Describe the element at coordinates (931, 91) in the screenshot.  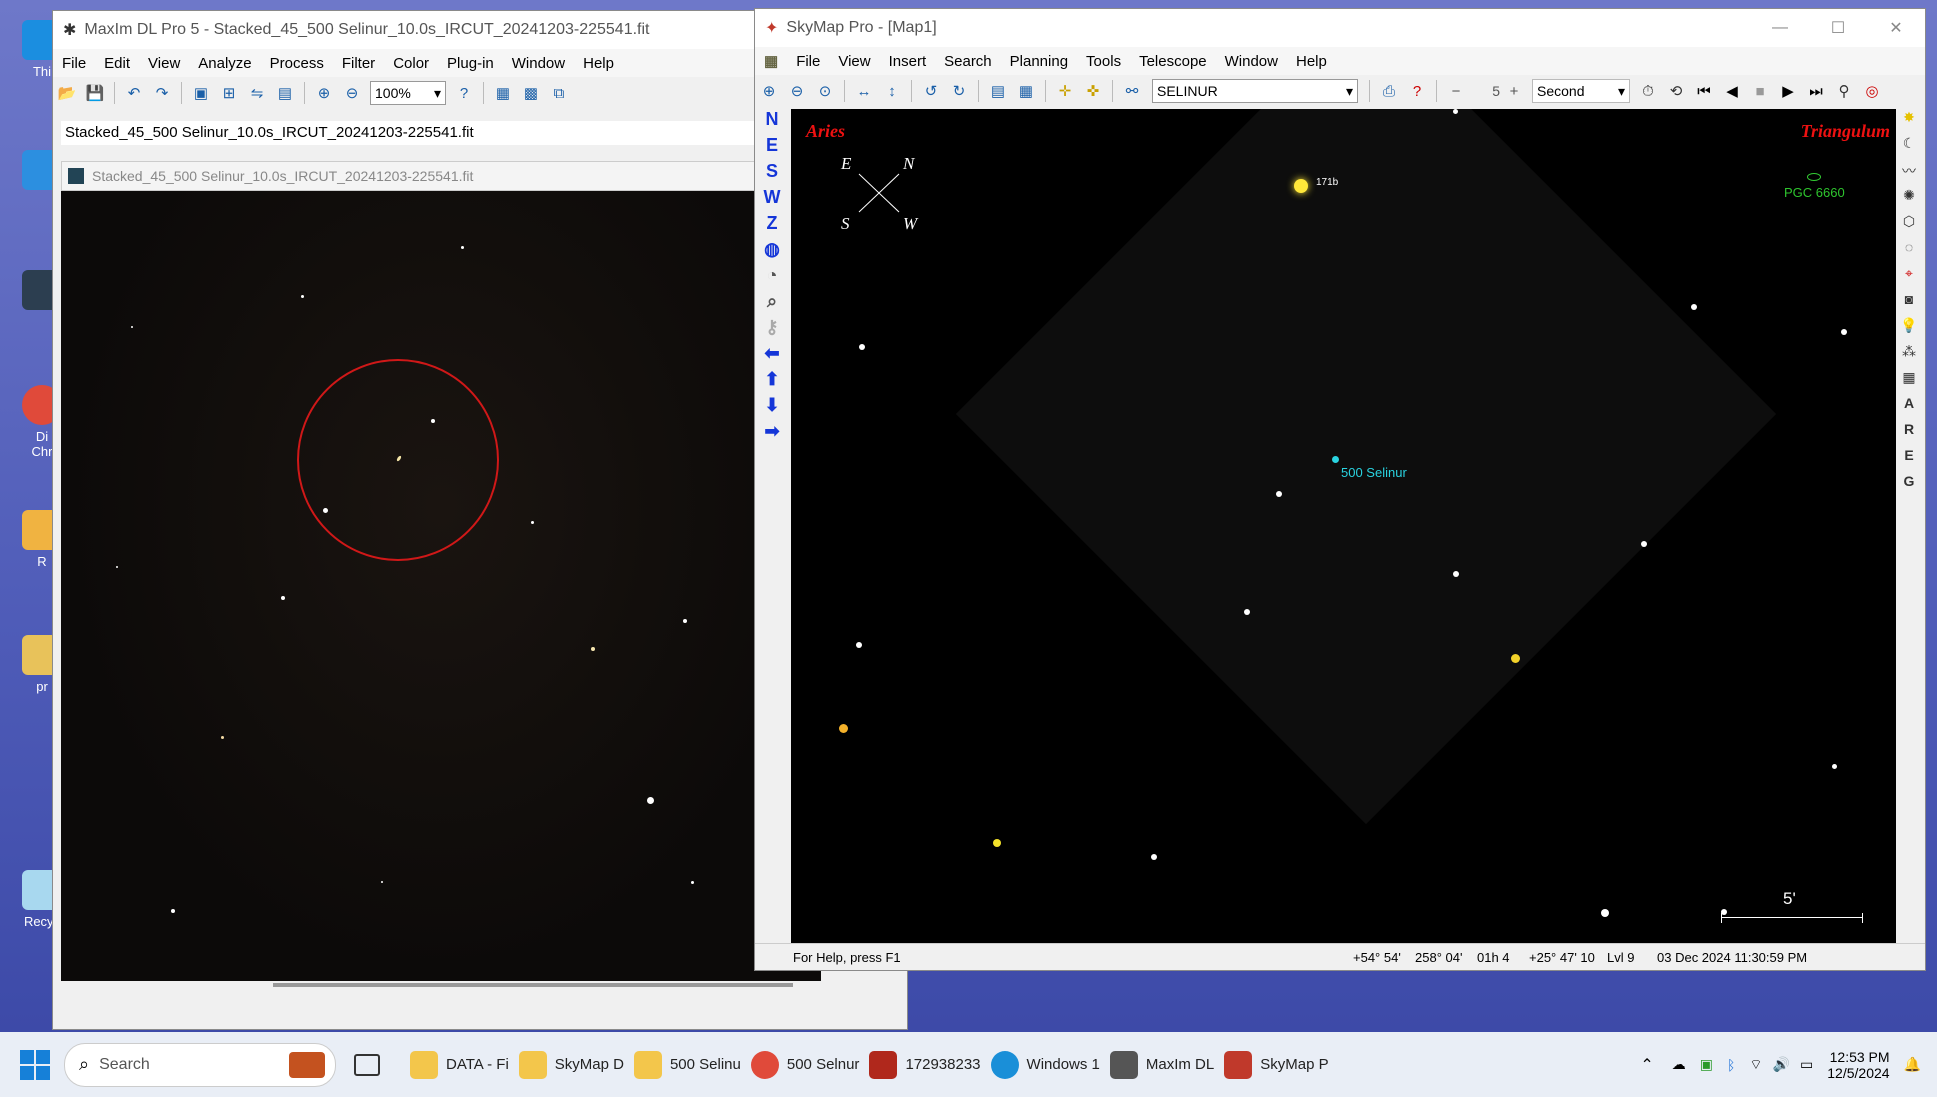
I see `rotate-left-icon: ↺` at that location.